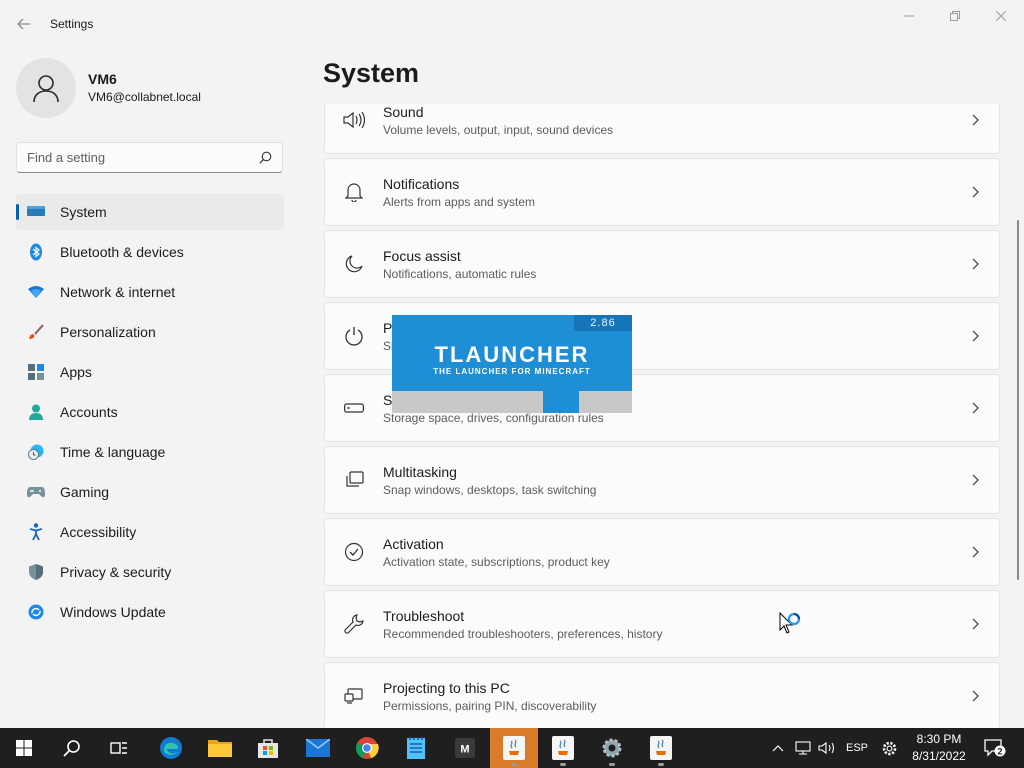  What do you see at coordinates (792, 627) in the screenshot?
I see `busy-cursor-icon` at bounding box center [792, 627].